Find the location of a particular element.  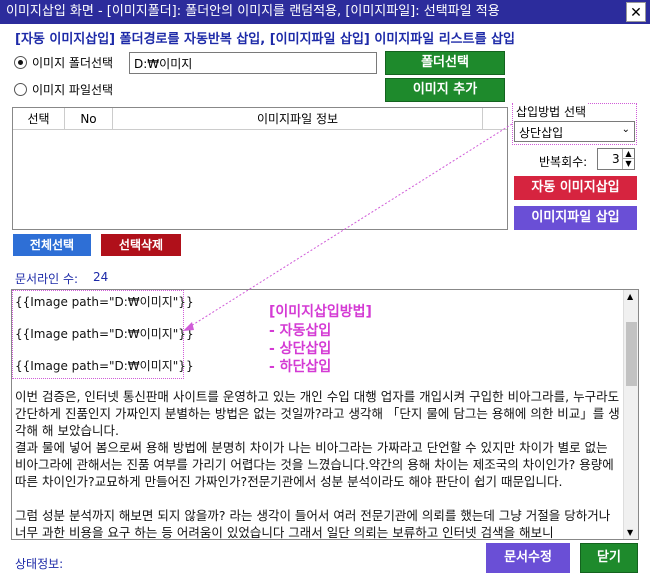

column-no: No is located at coordinates (89, 119).